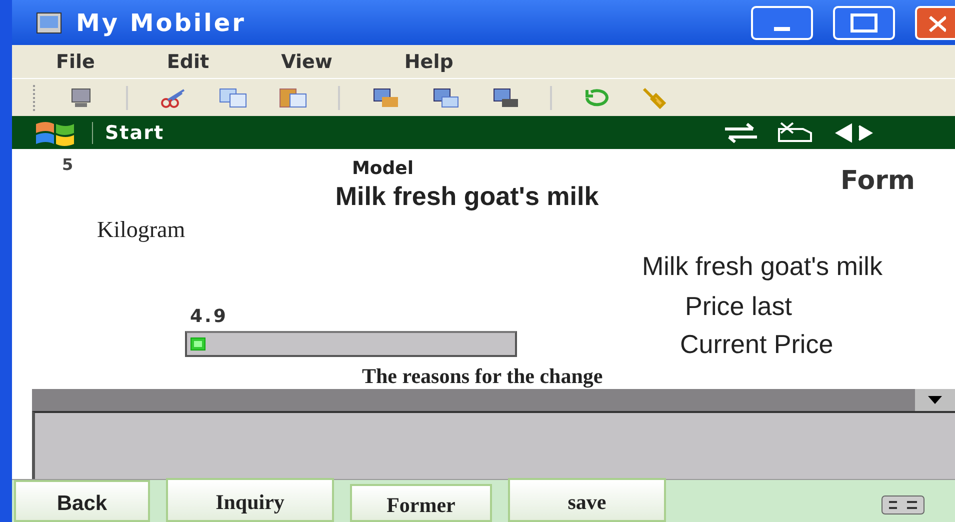 Image resolution: width=955 pixels, height=522 pixels. I want to click on maximize-icon, so click(864, 23).